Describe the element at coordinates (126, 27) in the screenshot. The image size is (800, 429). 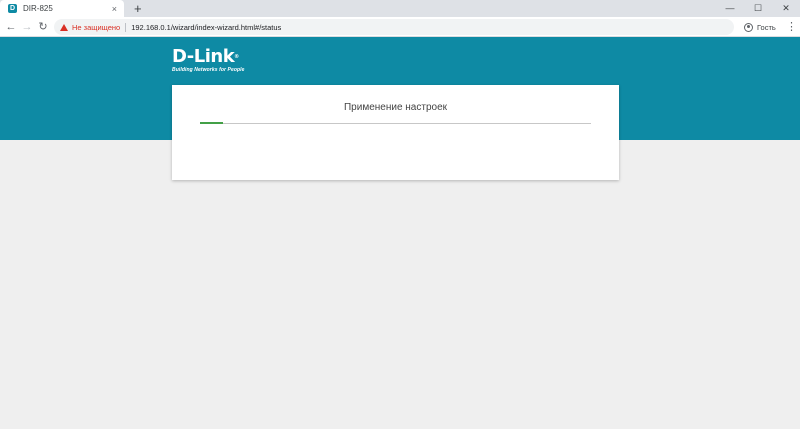
I see `address-separator` at that location.